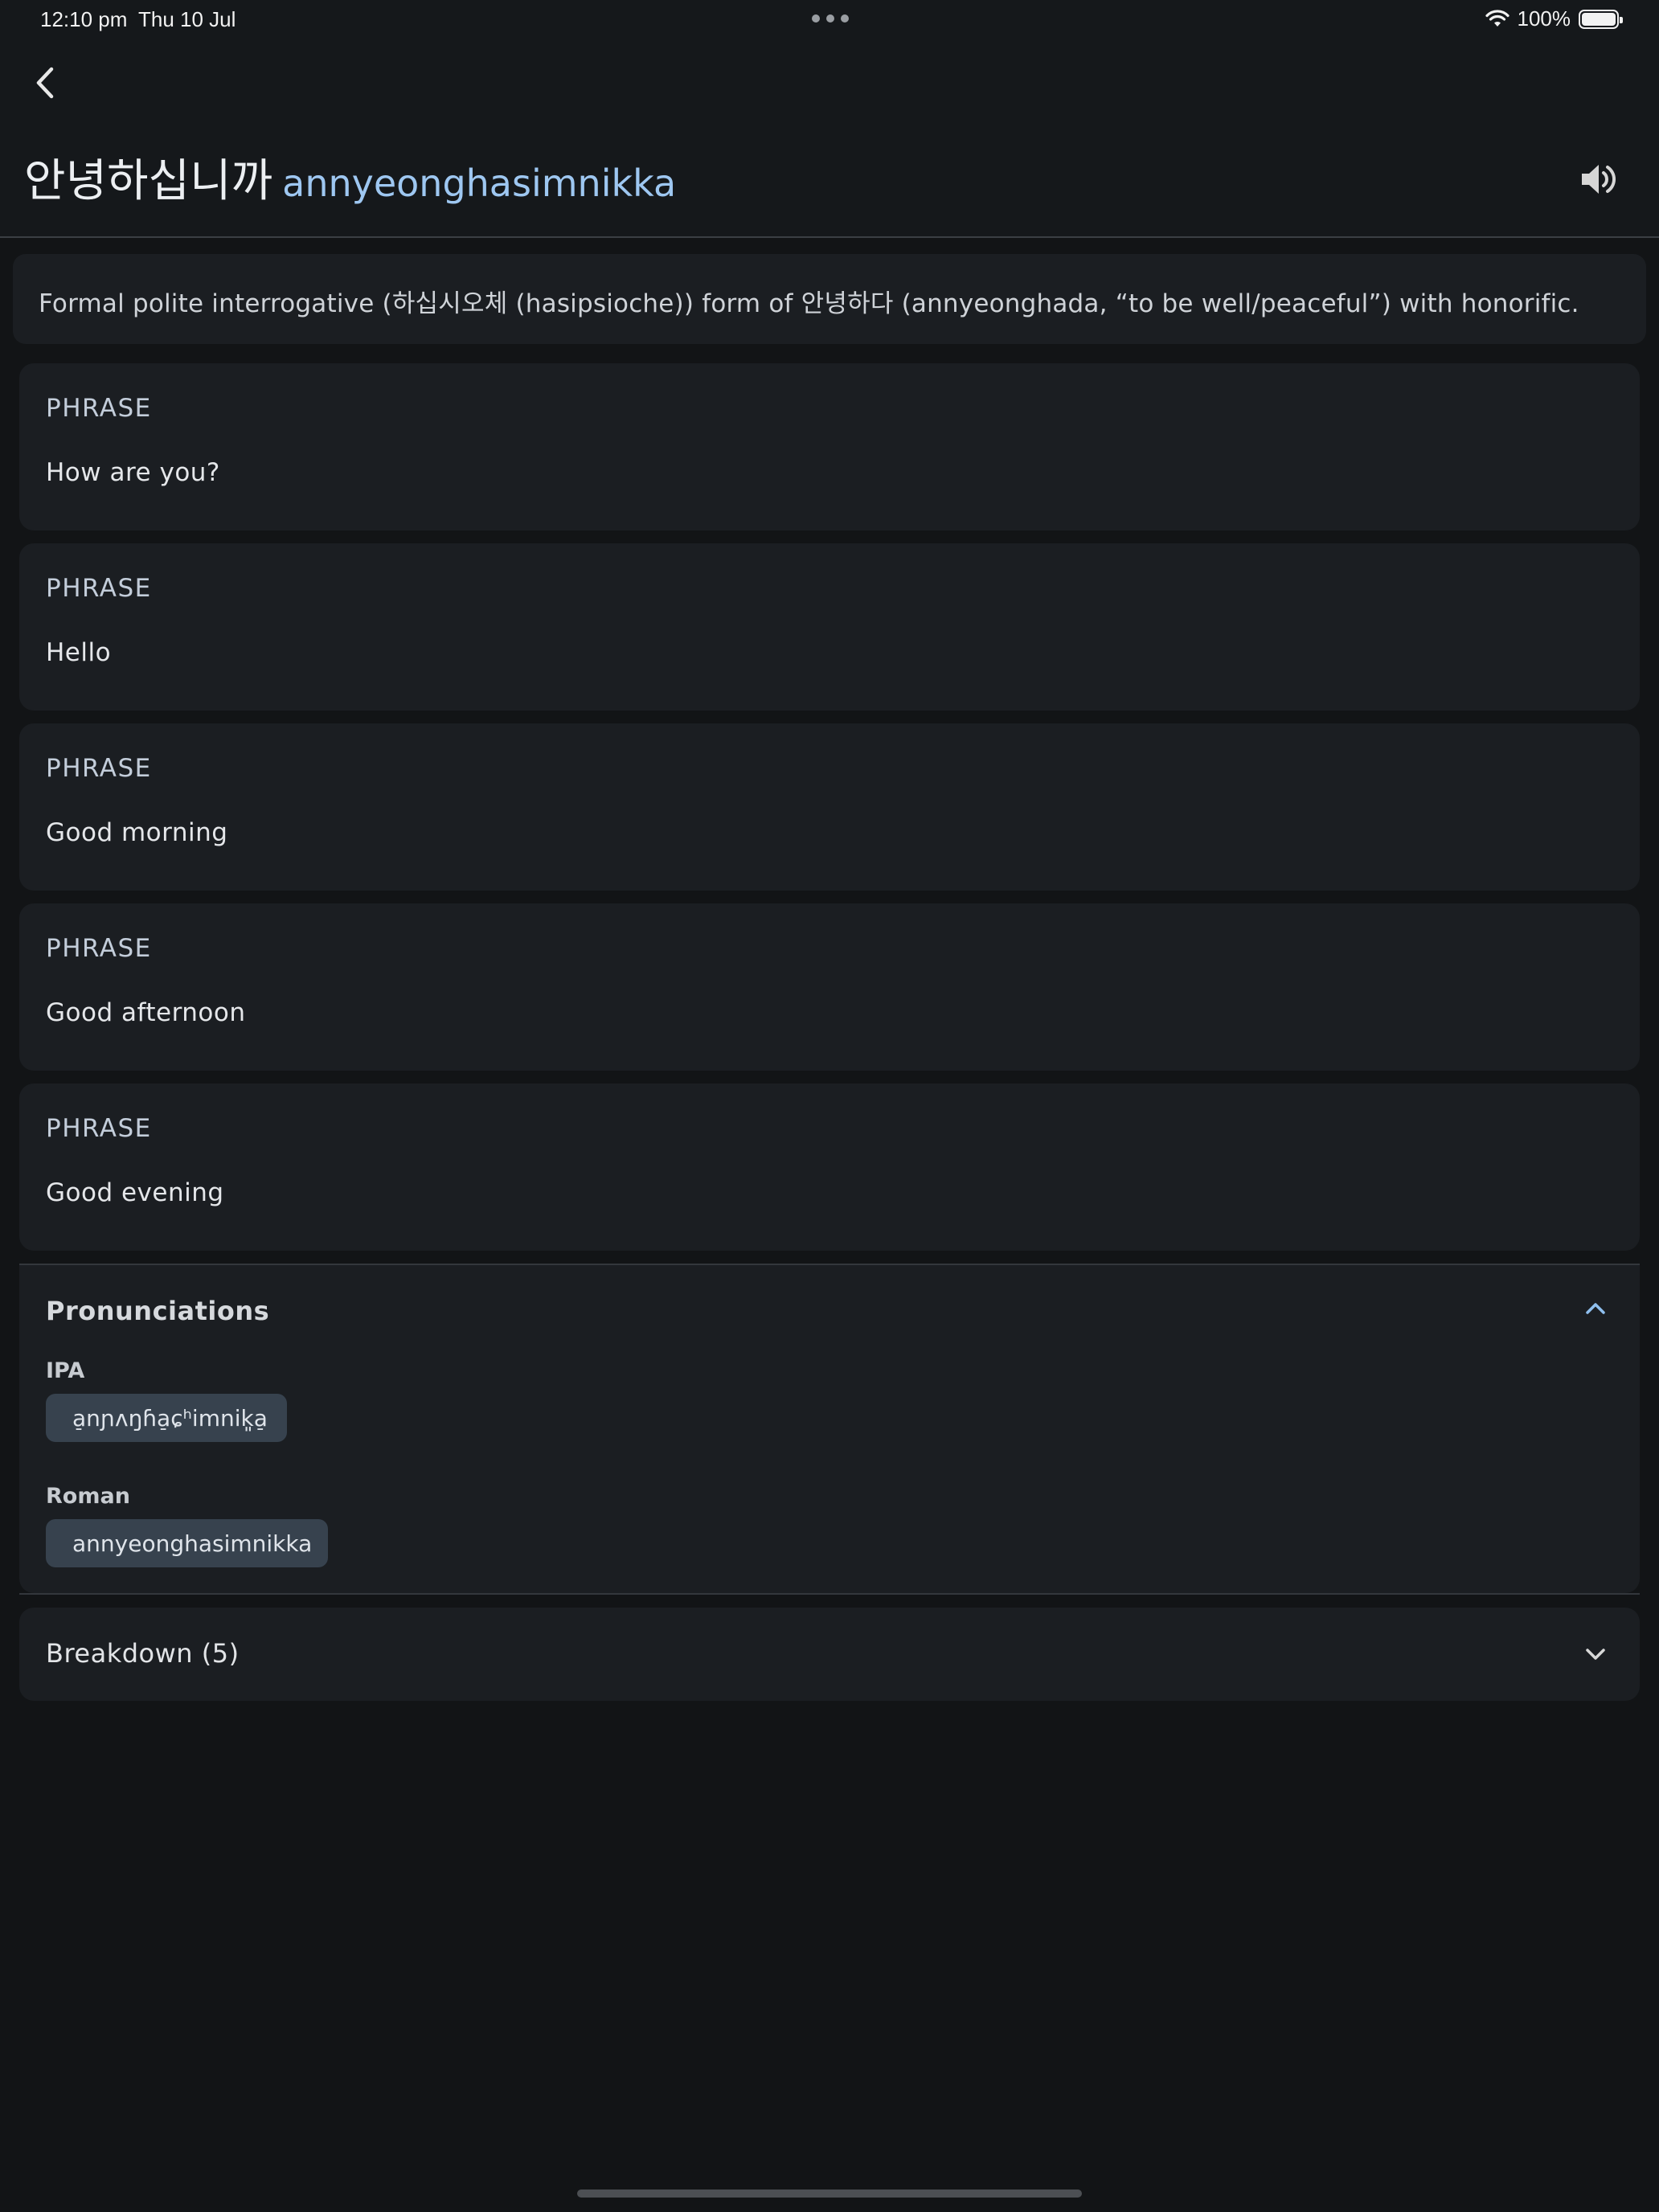 Image resolution: width=1659 pixels, height=2212 pixels. I want to click on headword: 안녕하십니까, so click(148, 181).